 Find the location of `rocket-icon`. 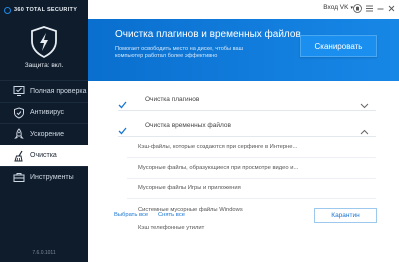

rocket-icon is located at coordinates (19, 134).